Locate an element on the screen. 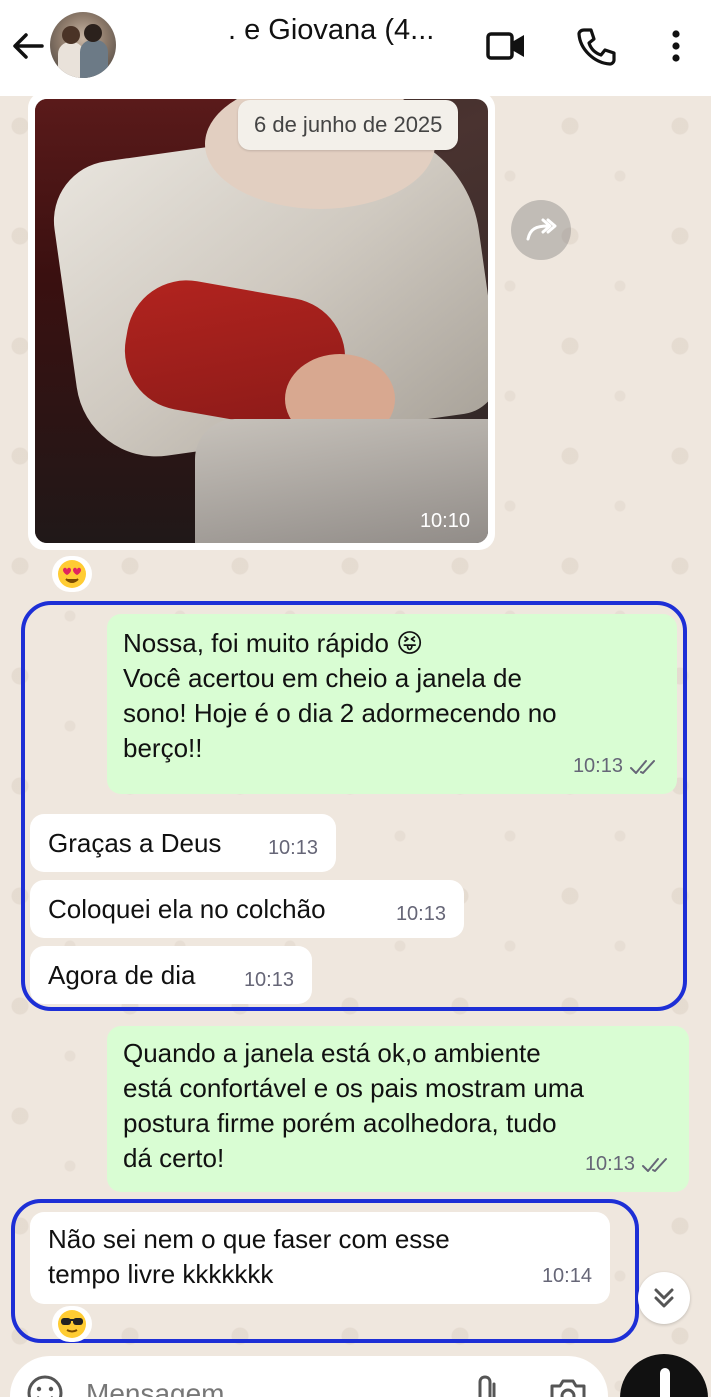  more-vertical-icon is located at coordinates (676, 46).